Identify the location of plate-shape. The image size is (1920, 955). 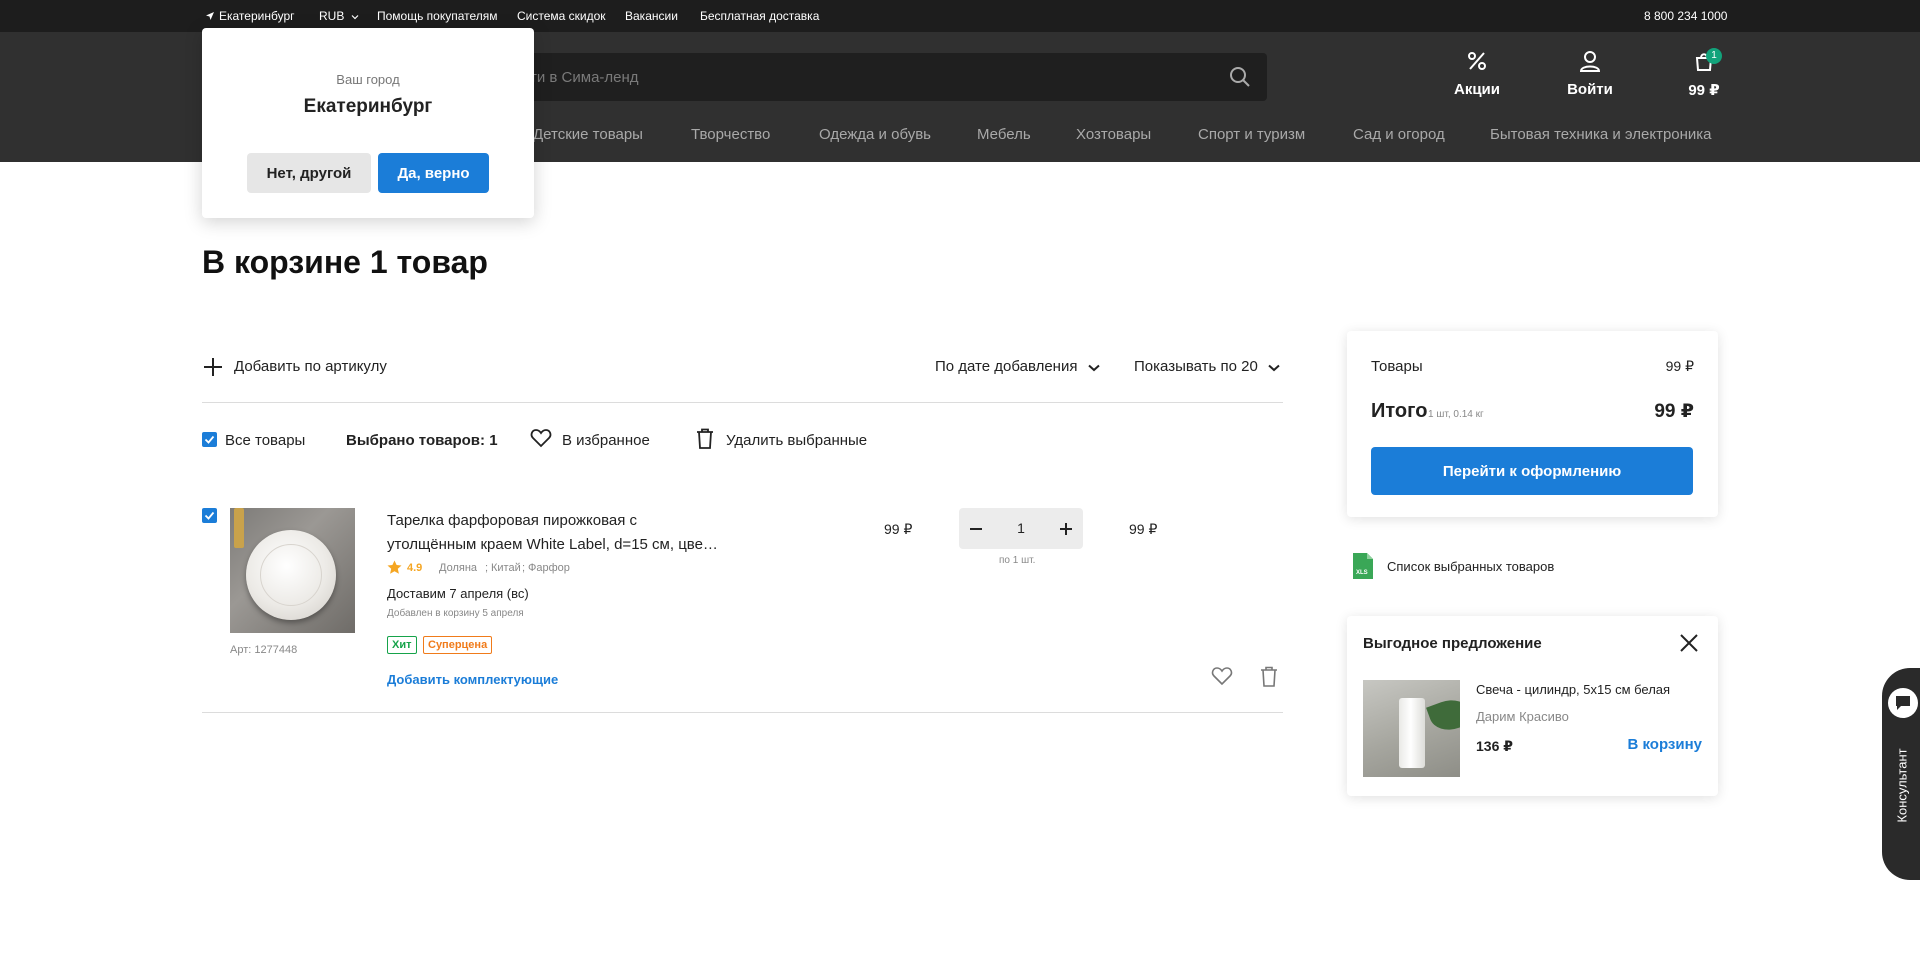
(291, 575).